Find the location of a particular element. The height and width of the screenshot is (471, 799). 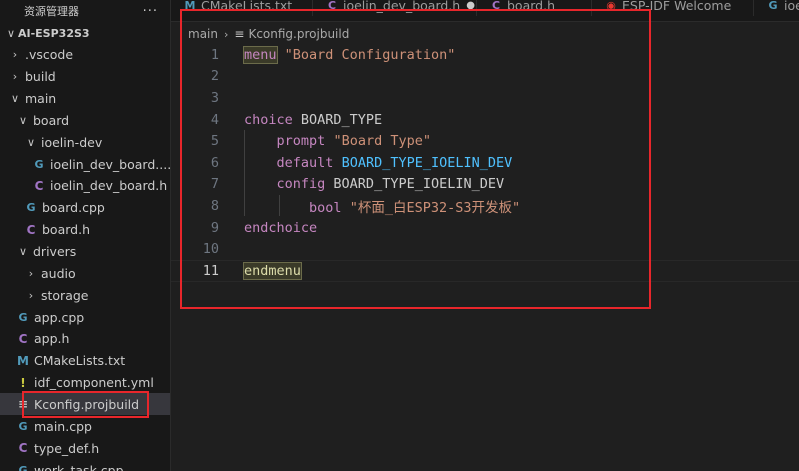

tree-file: Gwork_task.cpp is located at coordinates (85, 465).